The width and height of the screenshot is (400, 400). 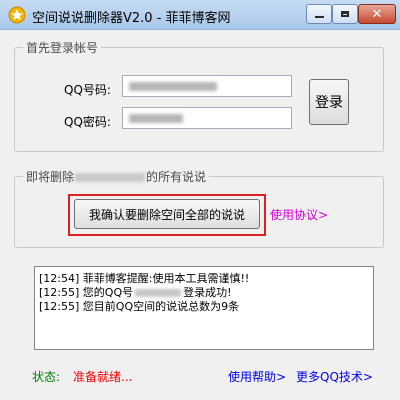 I want to click on usage-agreement-link: 使用协议>, so click(x=299, y=214).